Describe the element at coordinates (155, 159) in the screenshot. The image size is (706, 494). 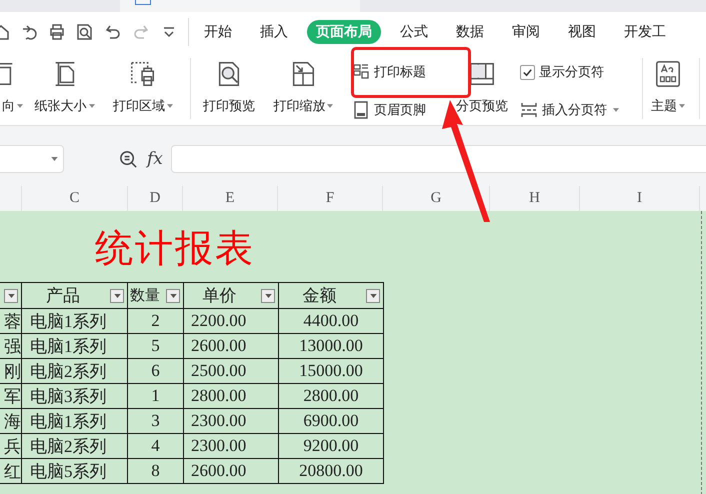
I see `function-label: fx` at that location.